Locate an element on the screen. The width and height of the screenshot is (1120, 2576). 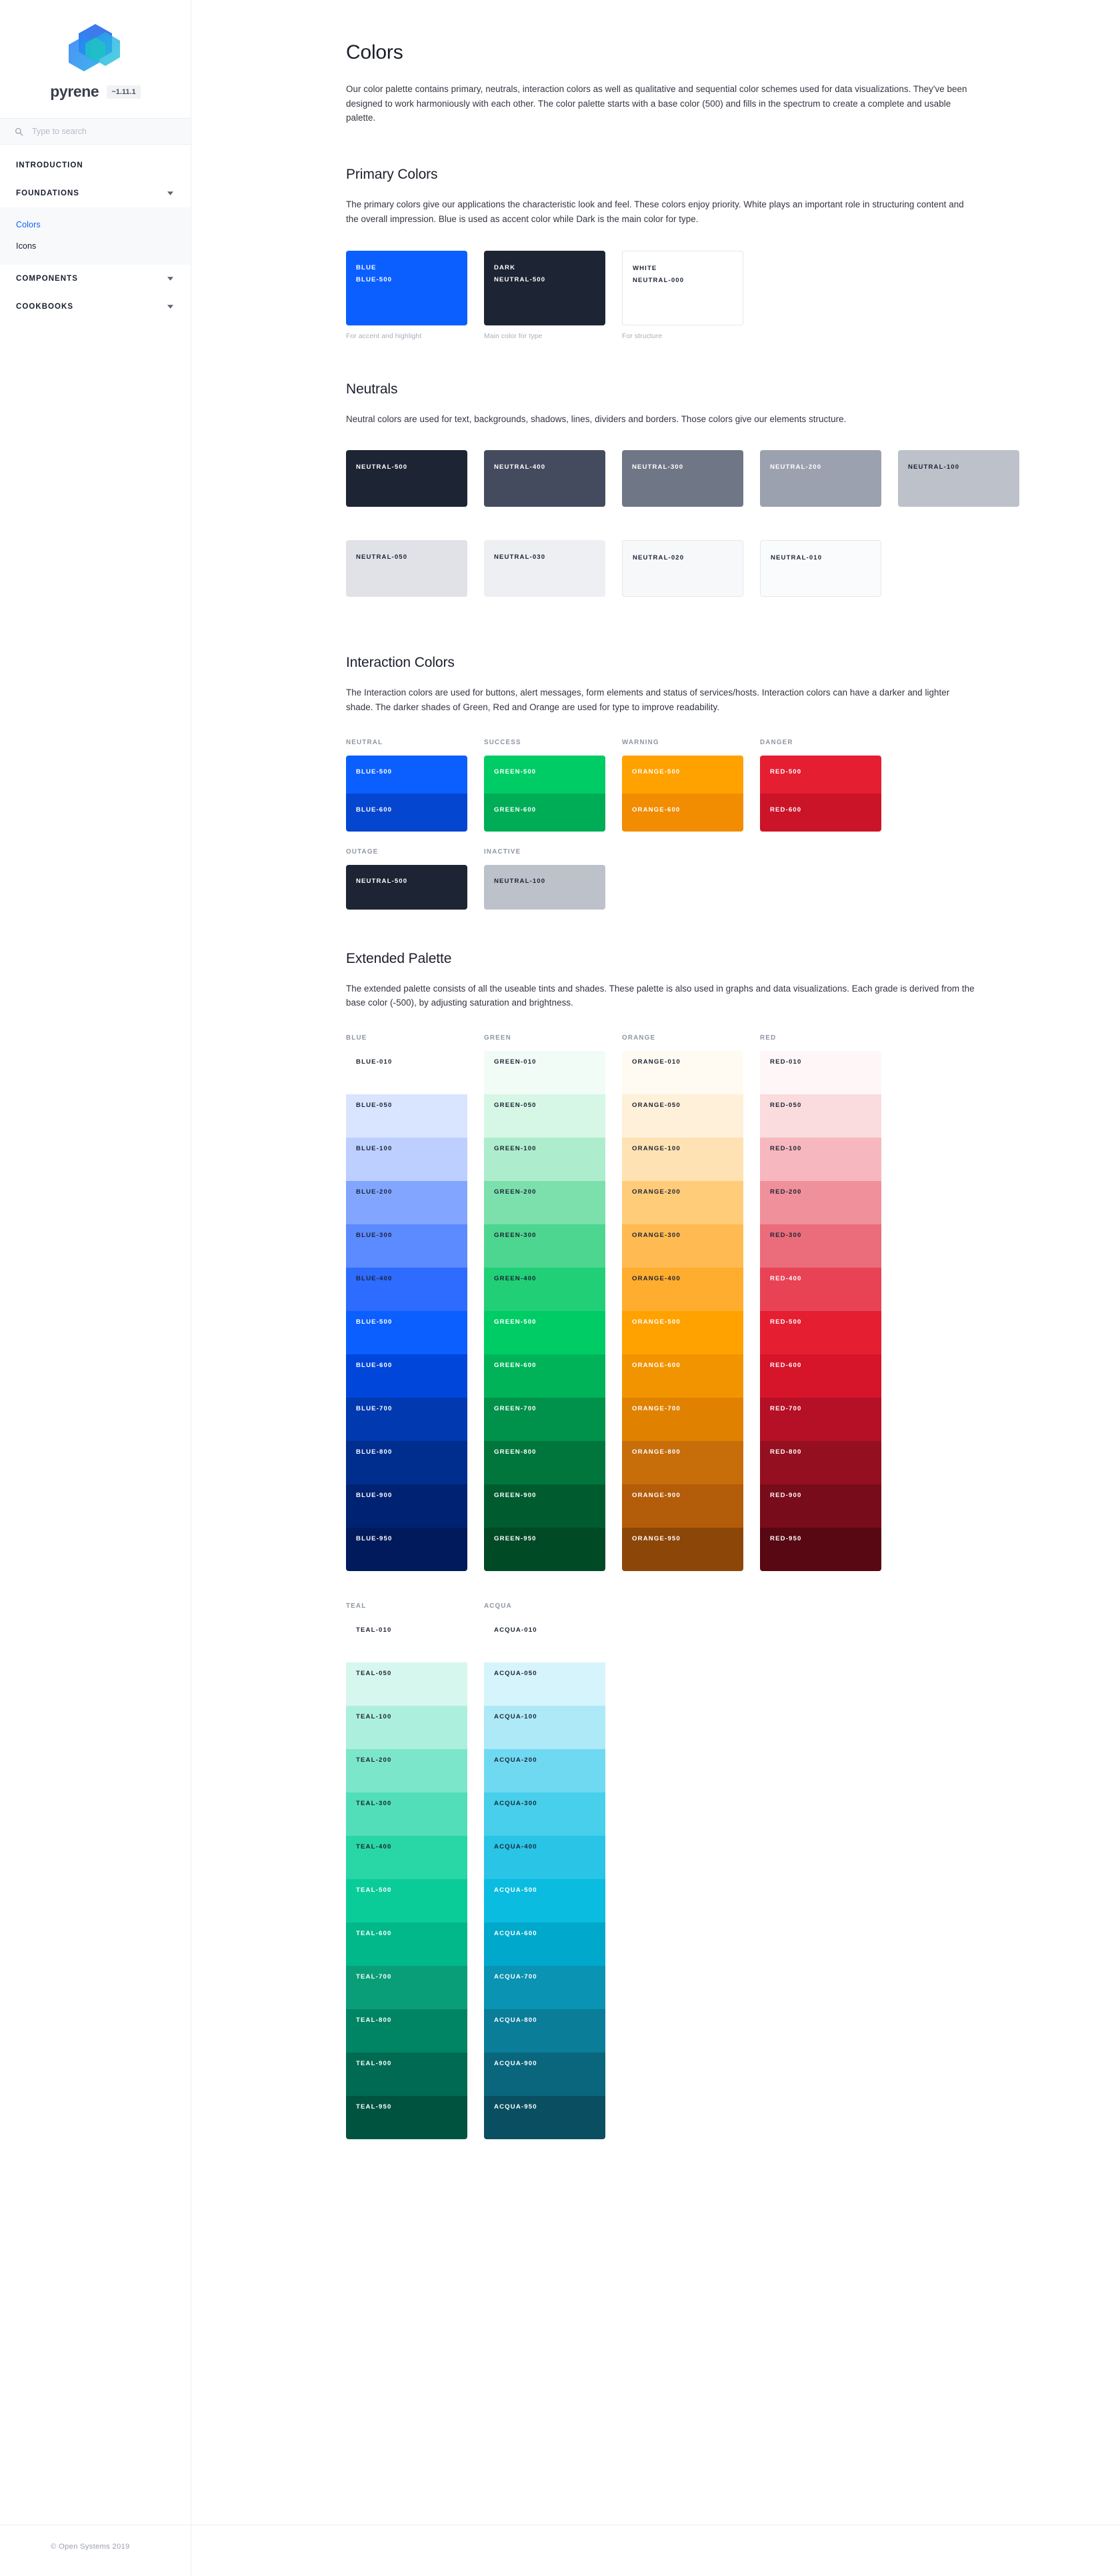
color-swatch: RED-600 is located at coordinates (820, 812).